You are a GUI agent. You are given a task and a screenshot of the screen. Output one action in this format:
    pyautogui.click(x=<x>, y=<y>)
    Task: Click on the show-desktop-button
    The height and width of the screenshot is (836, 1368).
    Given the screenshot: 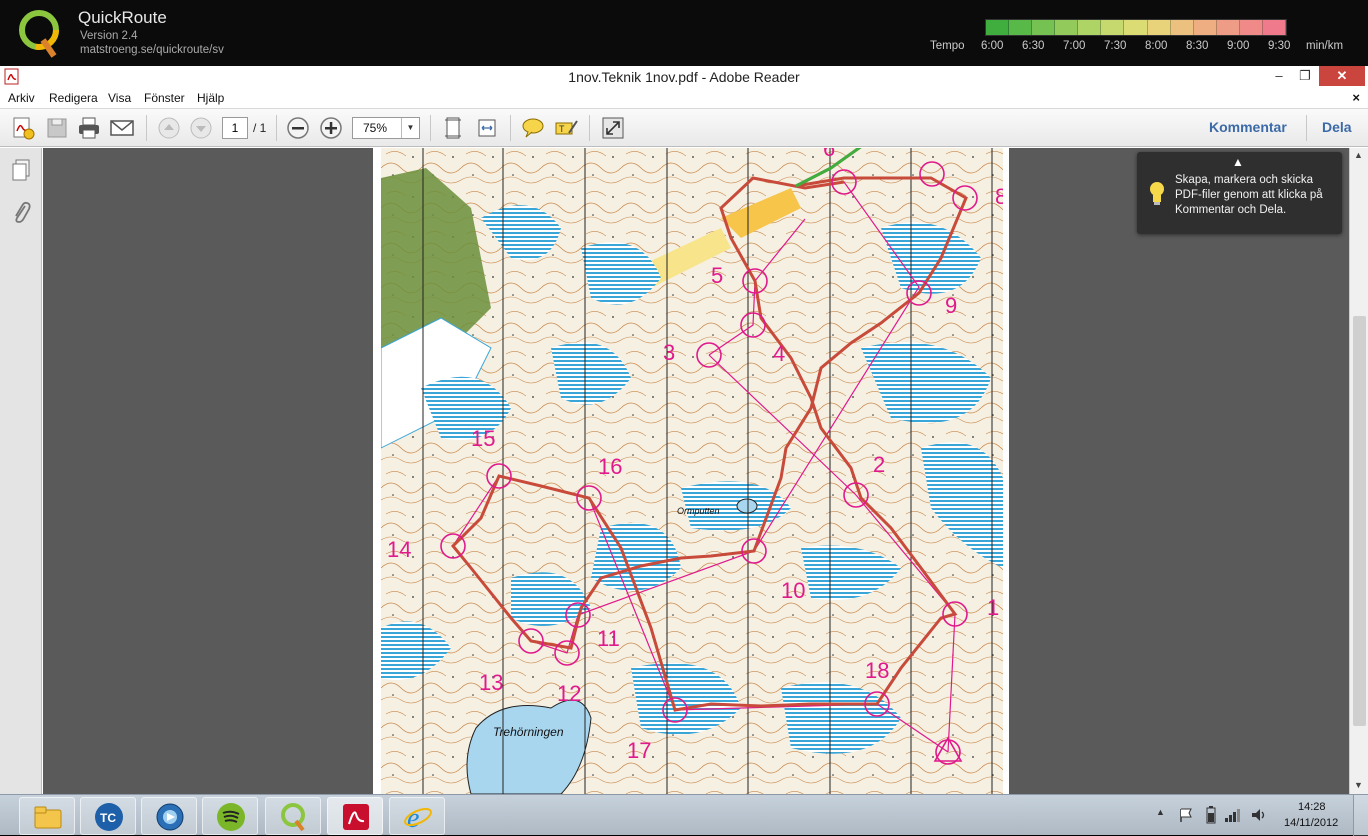 What is the action you would take?
    pyautogui.click(x=1360, y=815)
    